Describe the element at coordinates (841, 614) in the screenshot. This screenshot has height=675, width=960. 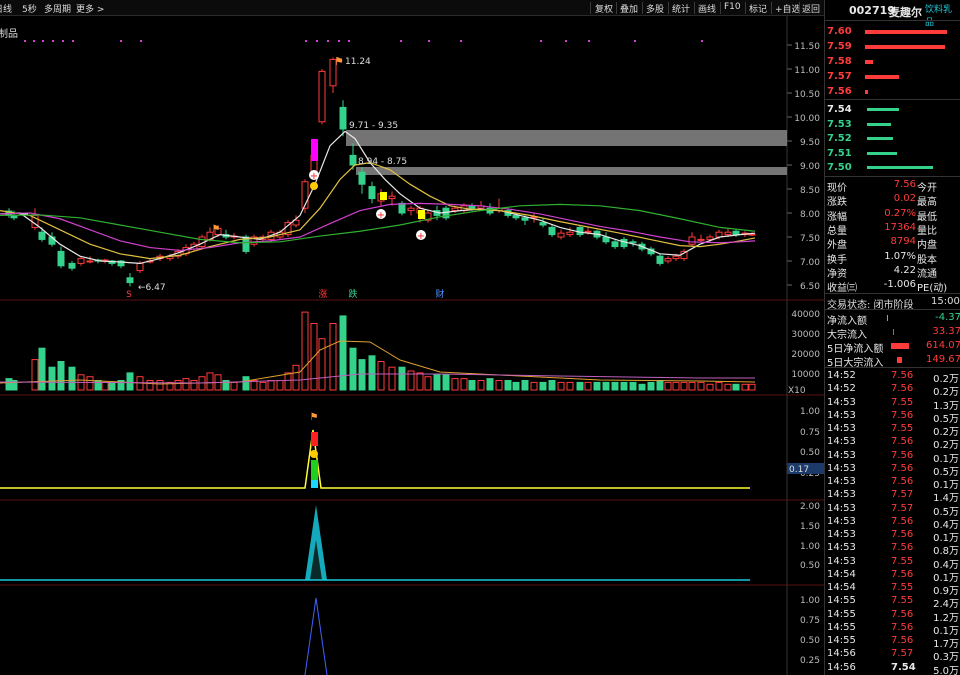
I see `tick-time: 14:55` at that location.